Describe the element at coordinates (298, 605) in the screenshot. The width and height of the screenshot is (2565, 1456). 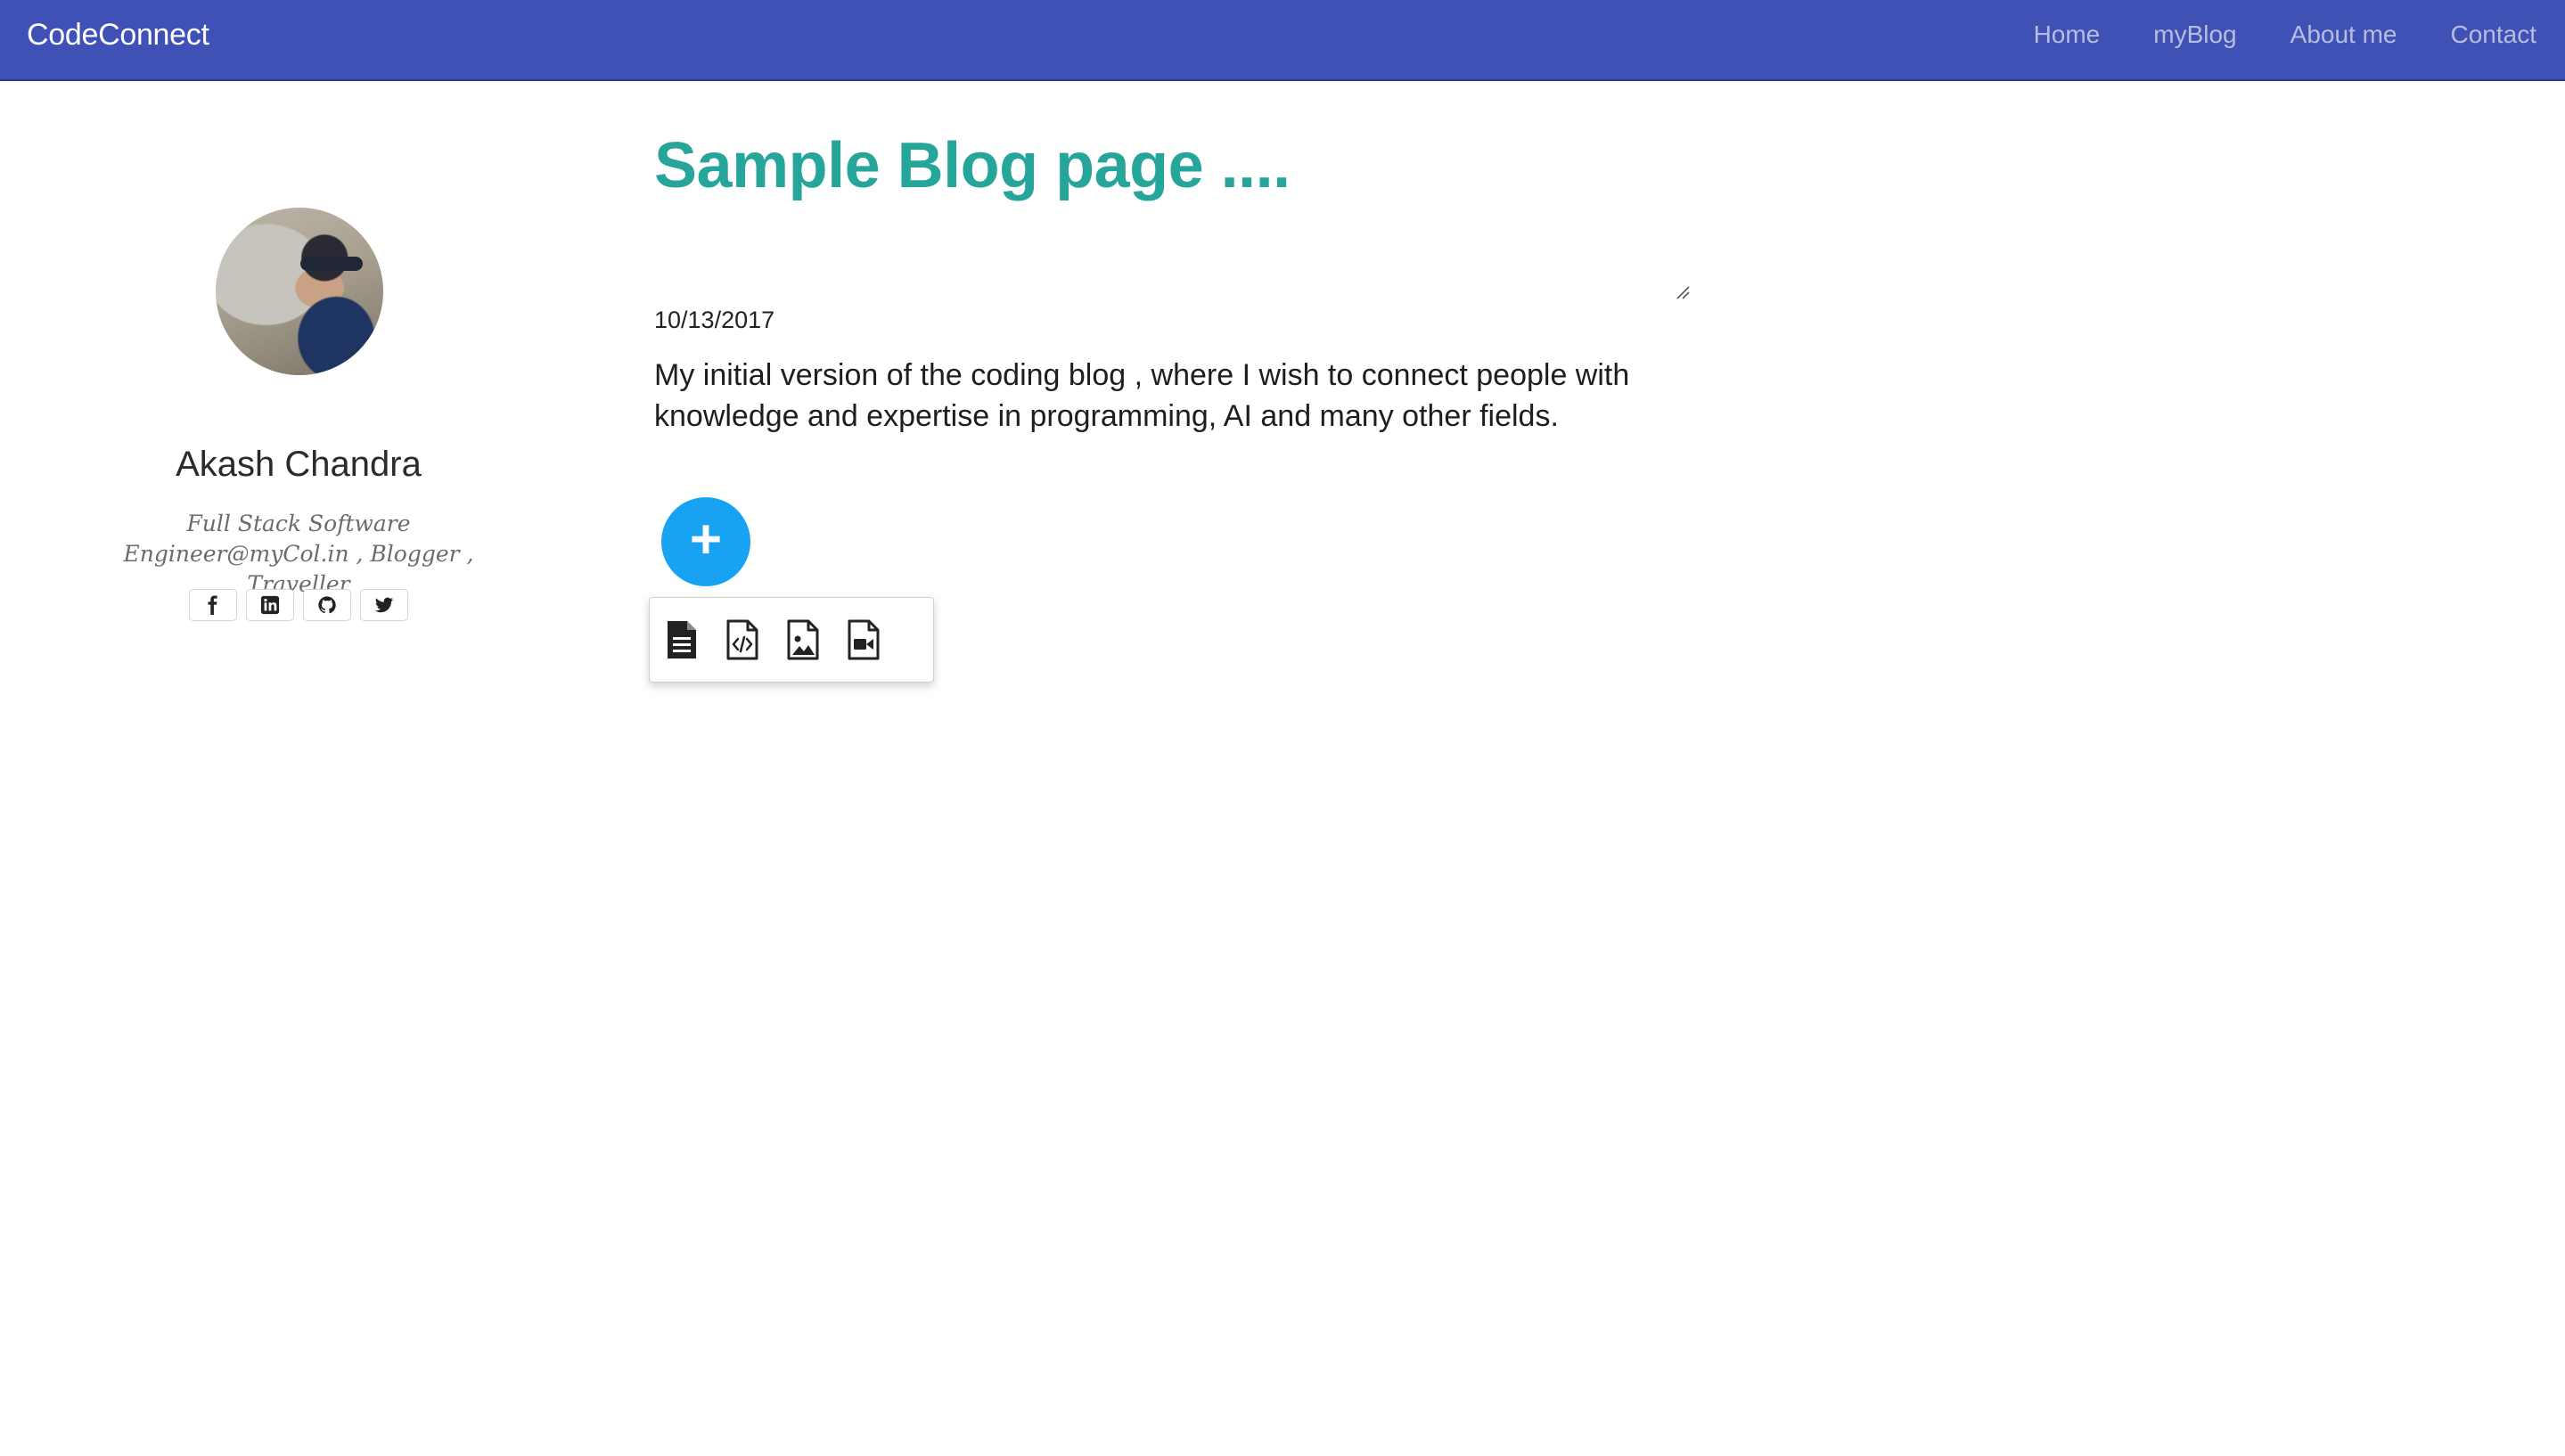
I see `social-links` at that location.